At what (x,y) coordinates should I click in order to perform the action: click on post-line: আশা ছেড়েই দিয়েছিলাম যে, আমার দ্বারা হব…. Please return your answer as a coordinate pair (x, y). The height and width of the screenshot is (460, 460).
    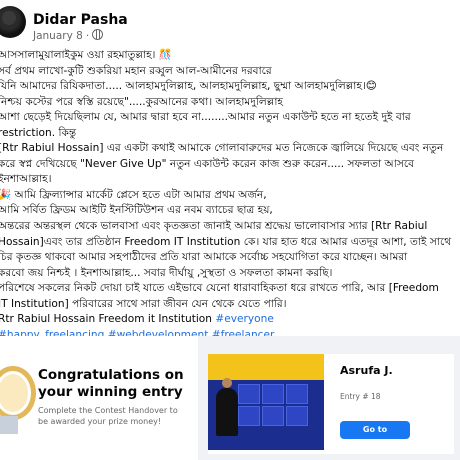
    Looking at the image, I should click on (205, 117).